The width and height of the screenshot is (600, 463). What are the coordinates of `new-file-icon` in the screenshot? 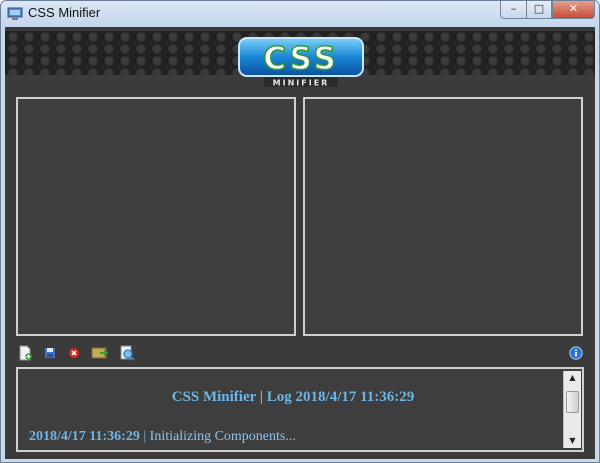 It's located at (25, 353).